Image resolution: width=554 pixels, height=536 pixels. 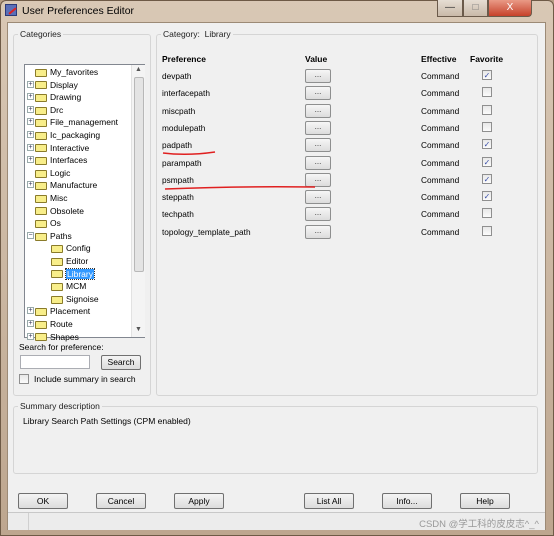 I want to click on tree-item-label: Manufacture, so click(x=74, y=185).